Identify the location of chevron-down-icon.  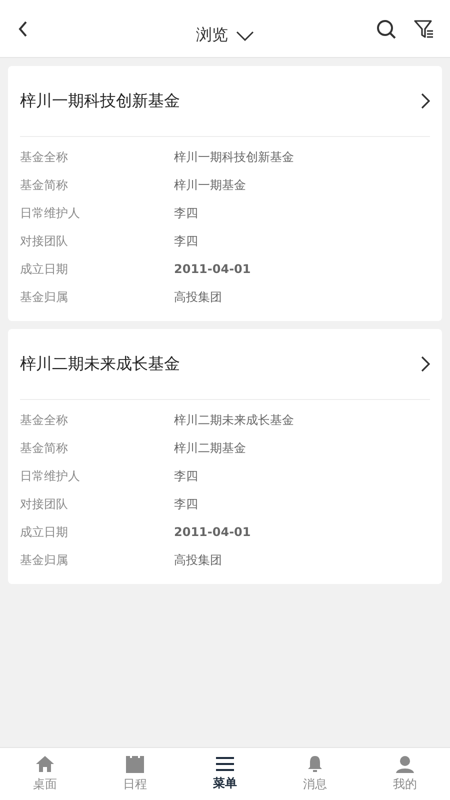
(245, 35).